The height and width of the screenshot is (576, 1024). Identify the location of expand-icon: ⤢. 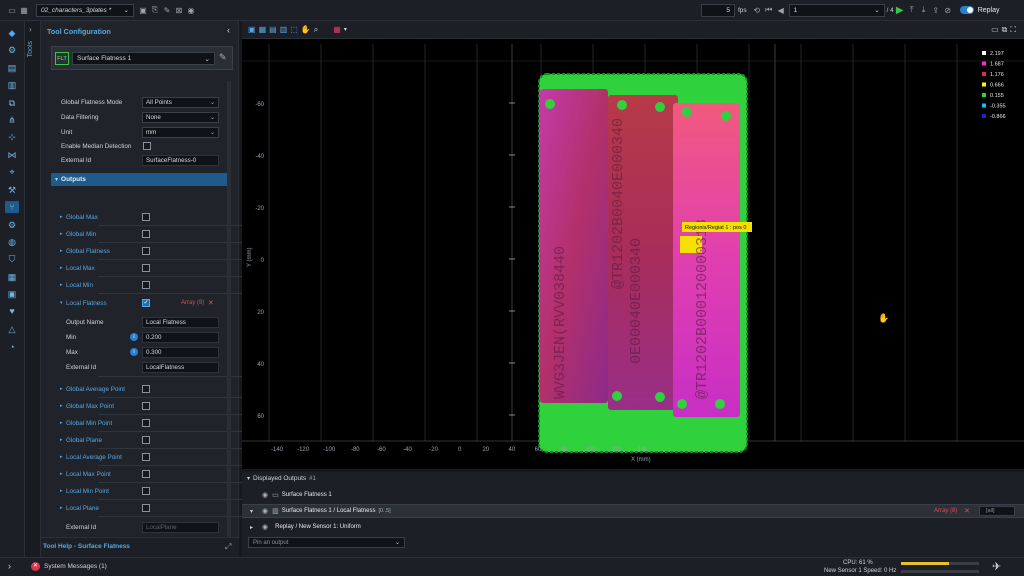
(228, 547).